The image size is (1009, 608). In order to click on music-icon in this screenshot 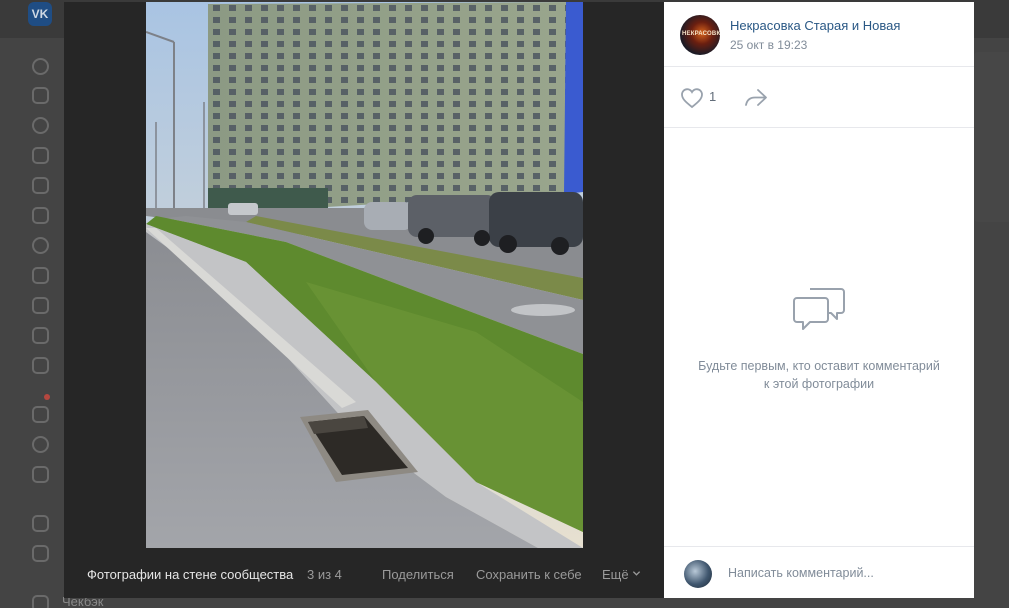, I will do `click(40, 245)`.